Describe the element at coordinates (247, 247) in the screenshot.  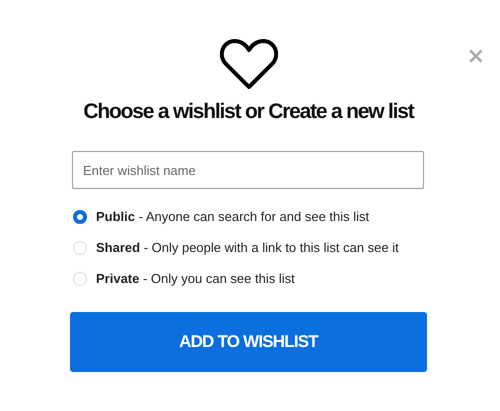
I see `radio-label: Shared - Only people with a link to this list can see it` at that location.